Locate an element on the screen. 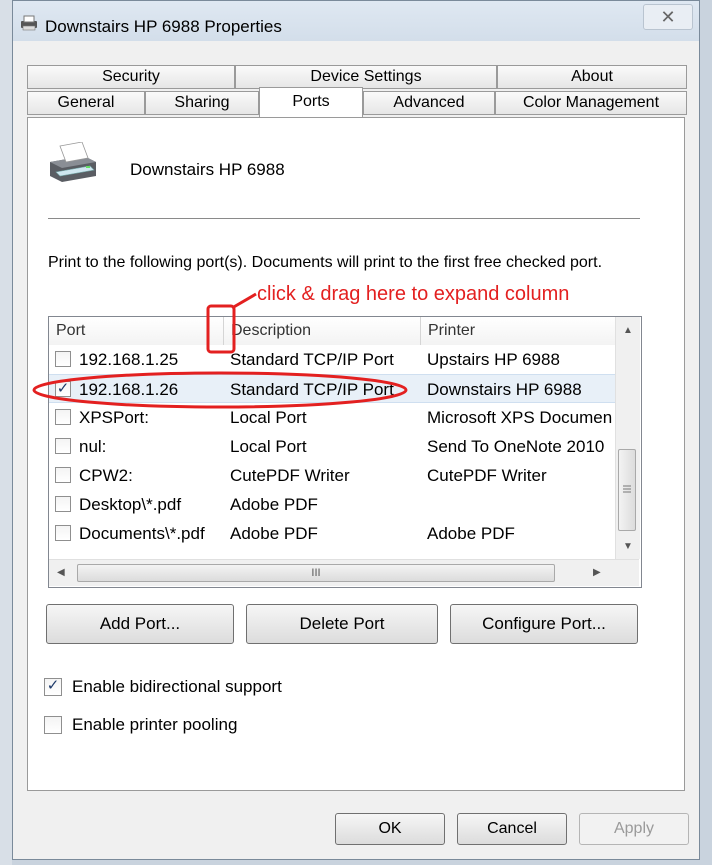 The image size is (712, 865). apply-button: Apply is located at coordinates (634, 829).